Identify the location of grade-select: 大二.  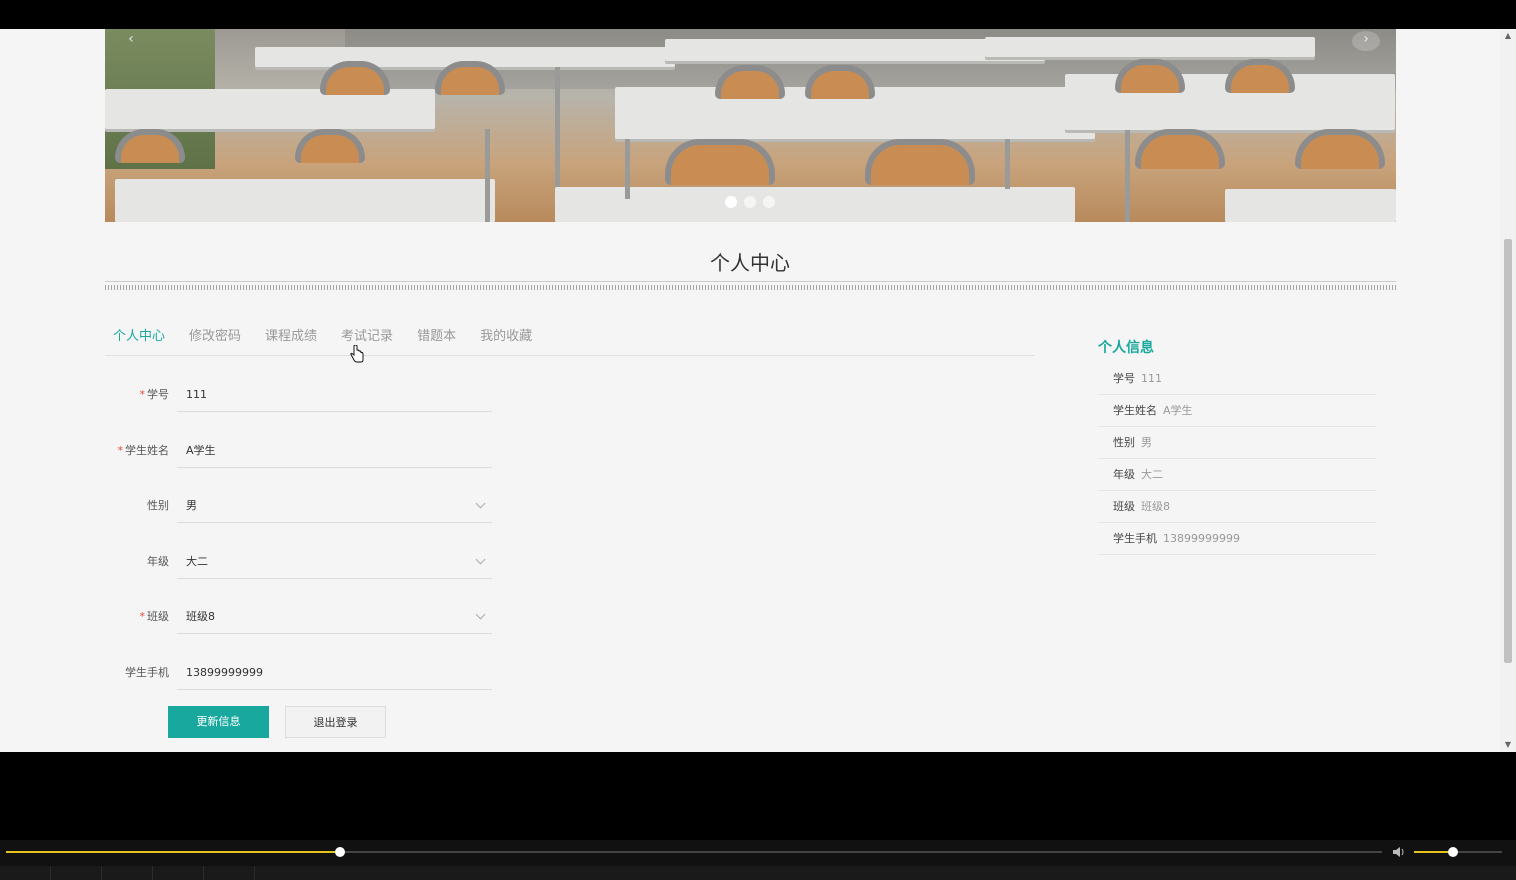
(334, 562).